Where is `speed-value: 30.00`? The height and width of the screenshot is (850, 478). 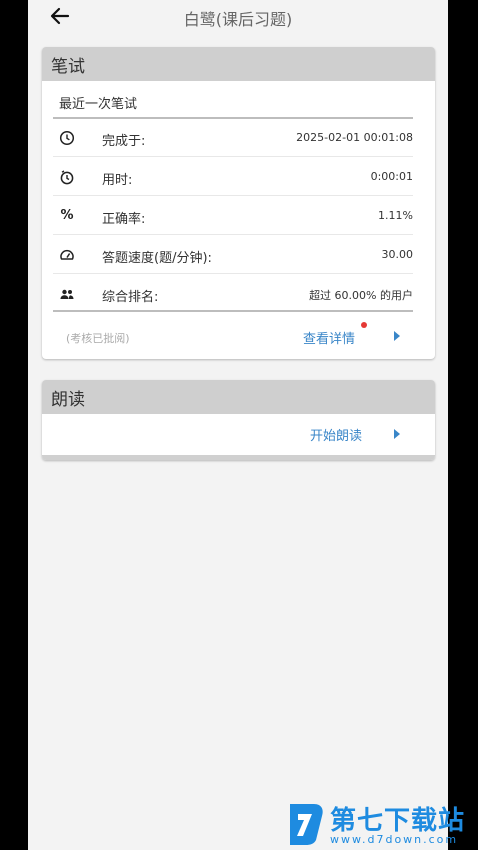 speed-value: 30.00 is located at coordinates (397, 254).